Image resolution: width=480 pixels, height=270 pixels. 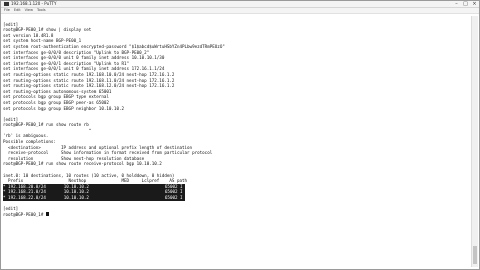 What do you see at coordinates (240, 4) in the screenshot?
I see `title-bar: 192.168.1.120 - PuTTY – □ ×` at bounding box center [240, 4].